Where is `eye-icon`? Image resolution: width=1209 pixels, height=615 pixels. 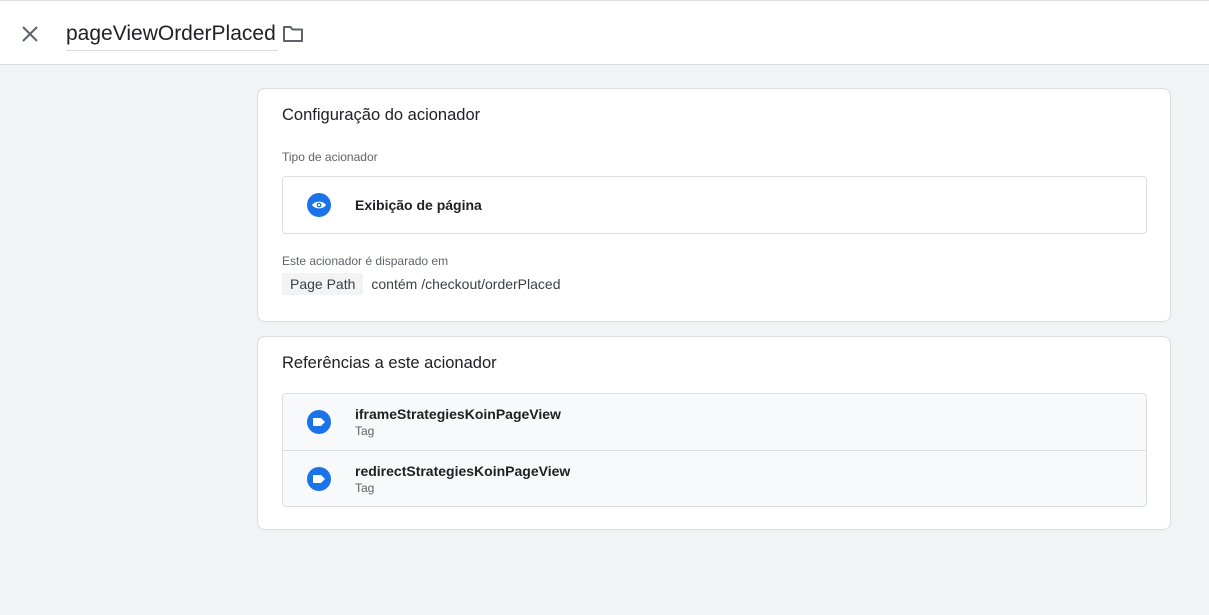 eye-icon is located at coordinates (319, 205).